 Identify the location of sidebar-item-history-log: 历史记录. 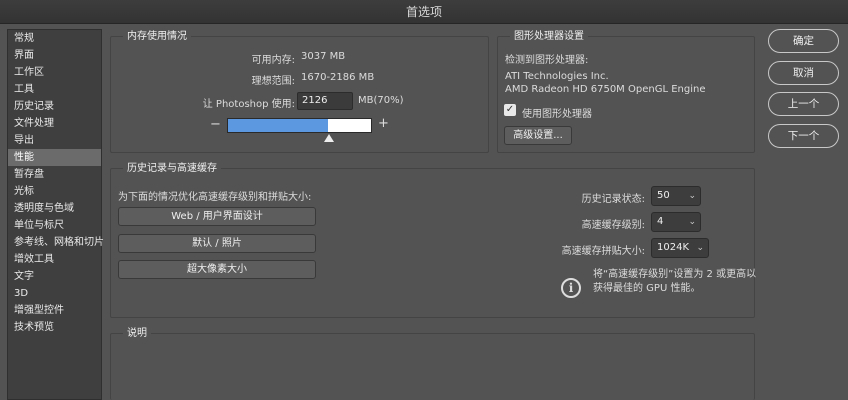
(54, 106).